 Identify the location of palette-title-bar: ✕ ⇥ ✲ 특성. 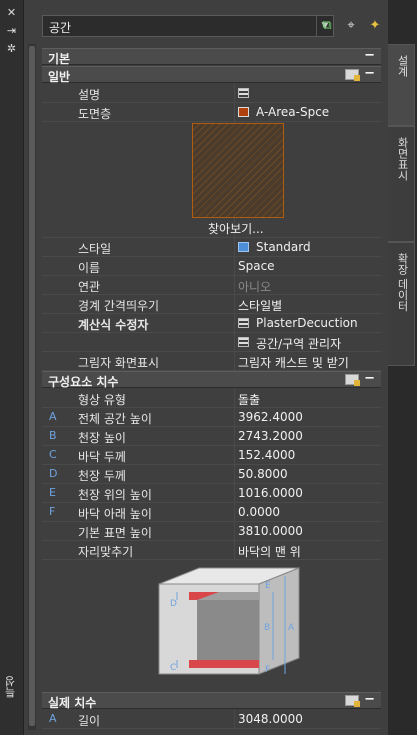
(12, 367).